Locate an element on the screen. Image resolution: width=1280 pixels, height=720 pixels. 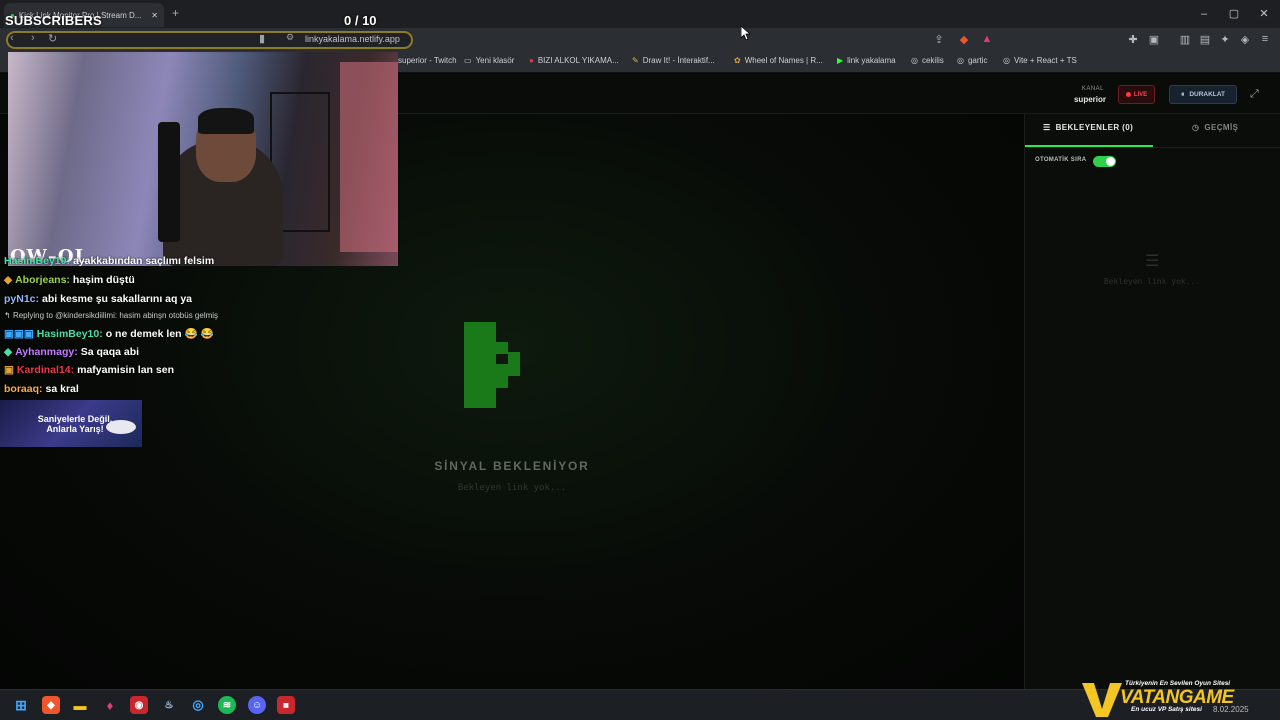
site-info-icon: ⚙ is located at coordinates (290, 37).